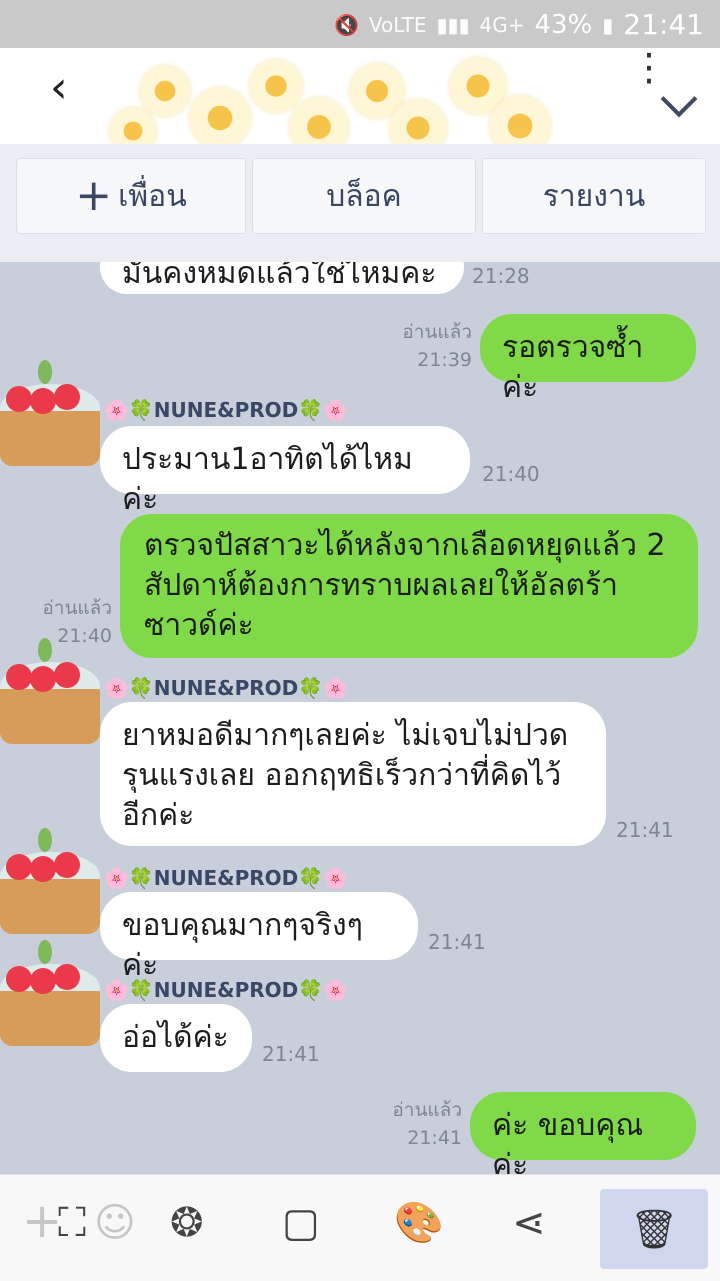 The width and height of the screenshot is (720, 1281). I want to click on message-bubble: รอตรวจซ้ำค่ะ, so click(588, 359).